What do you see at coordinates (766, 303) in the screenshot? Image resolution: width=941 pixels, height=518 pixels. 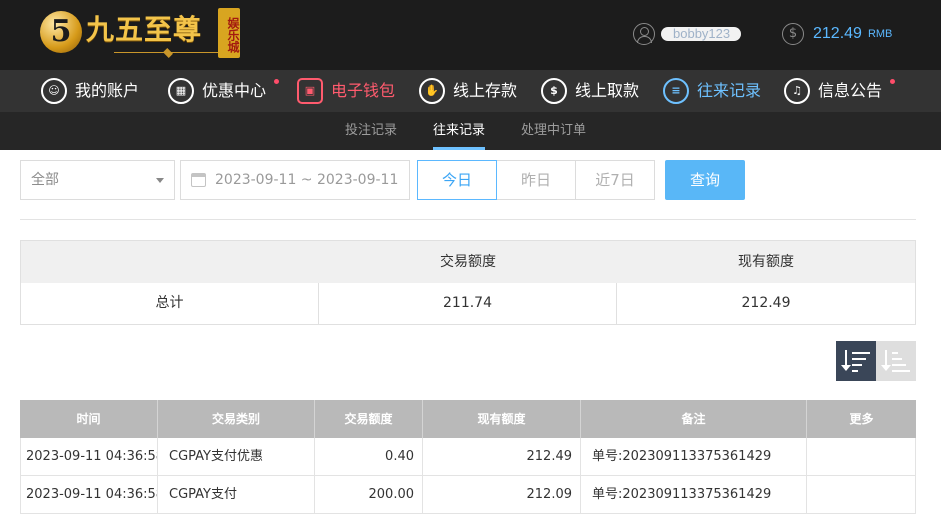 I see `summary-cell: 212.49` at bounding box center [766, 303].